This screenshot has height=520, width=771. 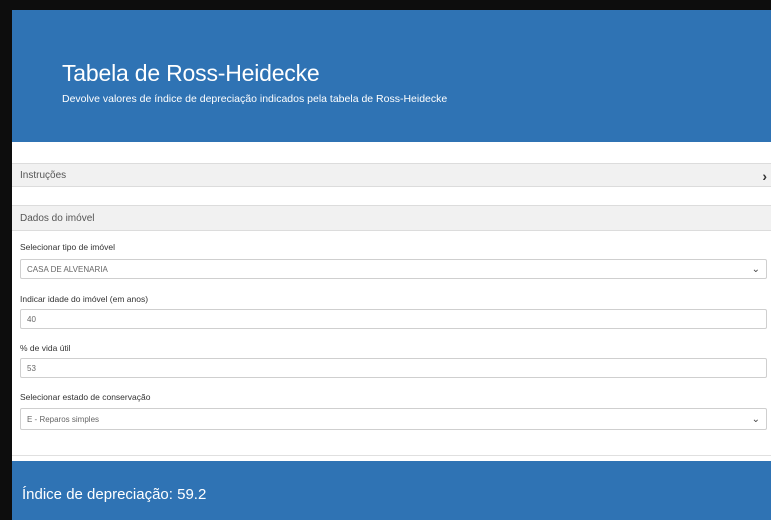 What do you see at coordinates (192, 494) in the screenshot?
I see `depreciation-value: 59.2` at bounding box center [192, 494].